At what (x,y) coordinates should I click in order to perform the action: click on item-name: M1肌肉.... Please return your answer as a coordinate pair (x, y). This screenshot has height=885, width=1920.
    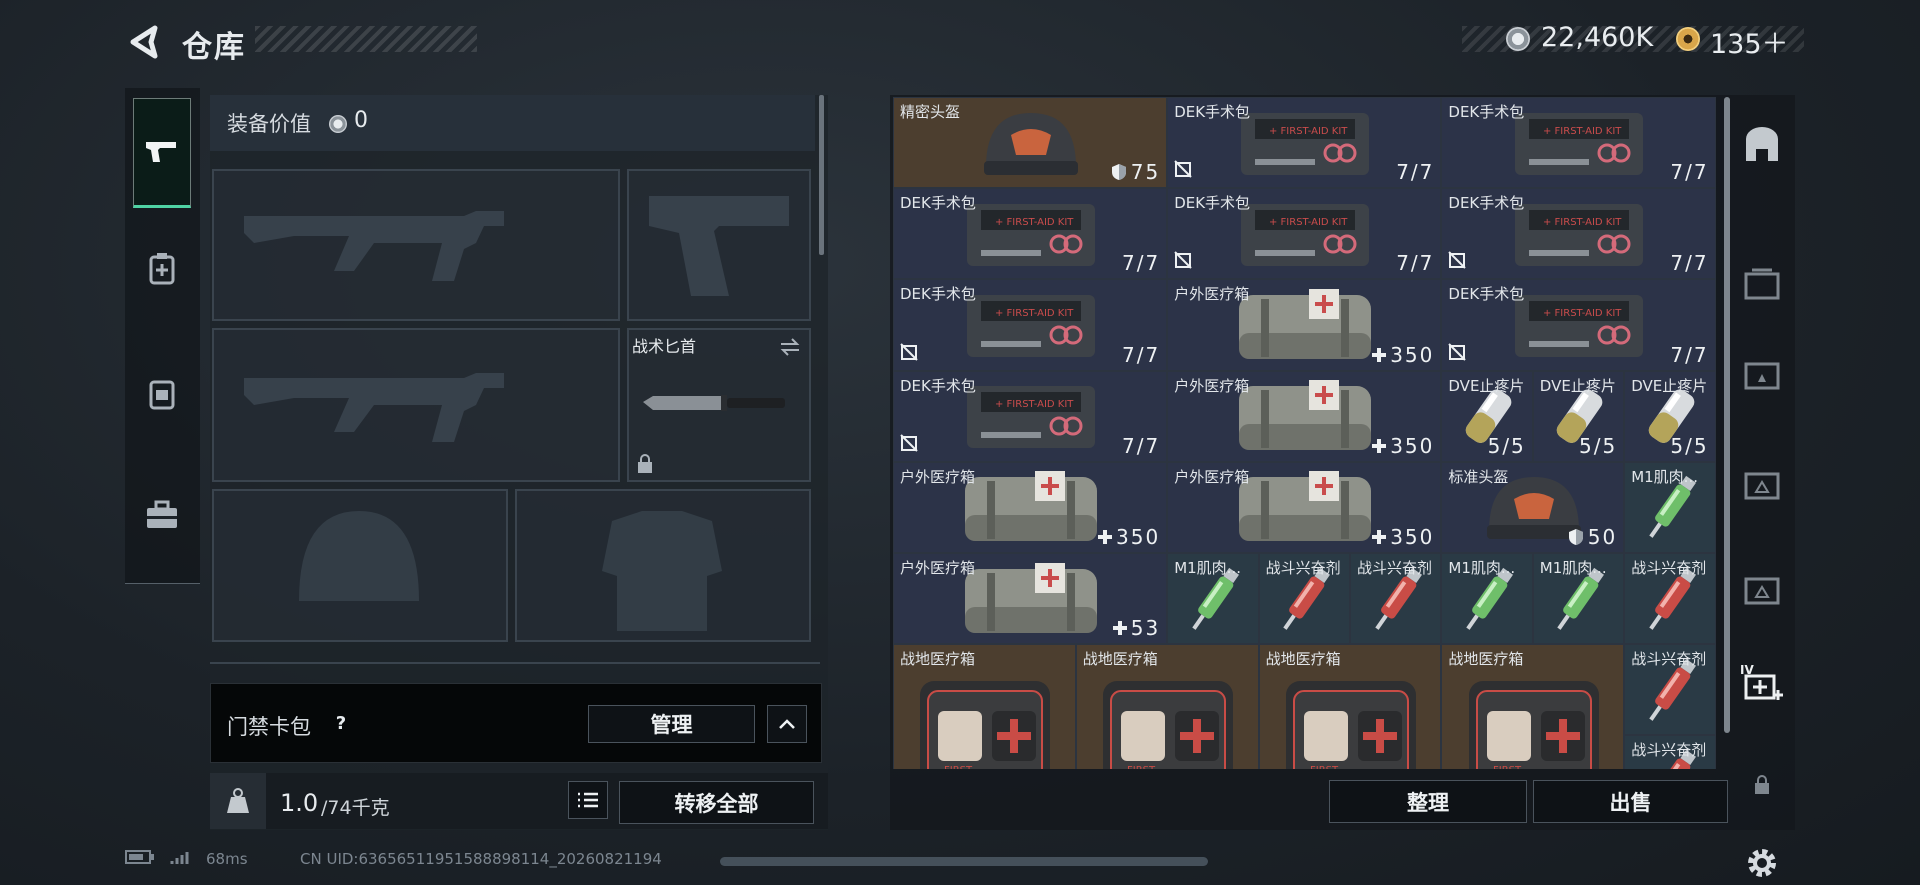
    Looking at the image, I should click on (1573, 568).